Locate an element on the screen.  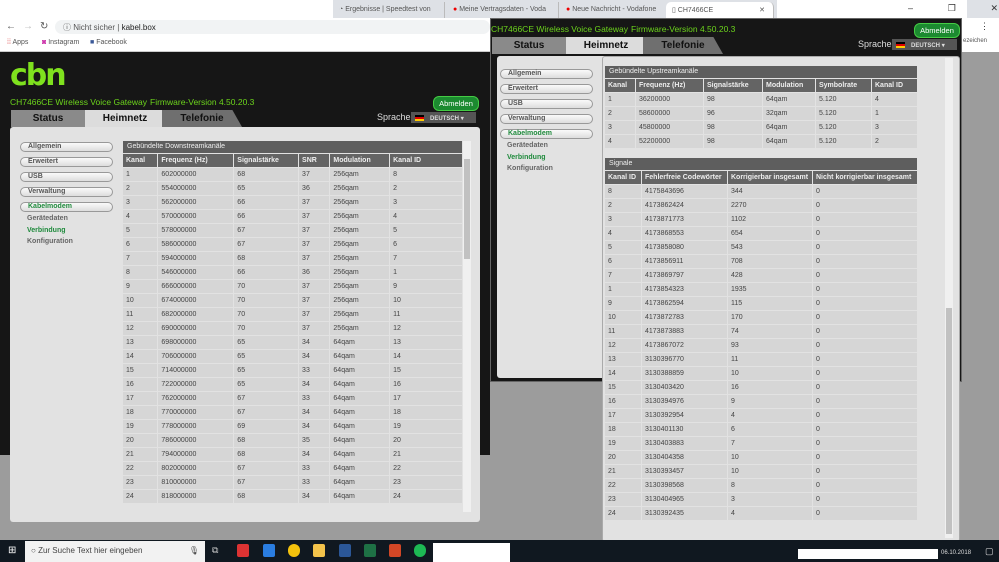
bookmark-apps: ⁞⁞ Apps is located at coordinates (17, 42).